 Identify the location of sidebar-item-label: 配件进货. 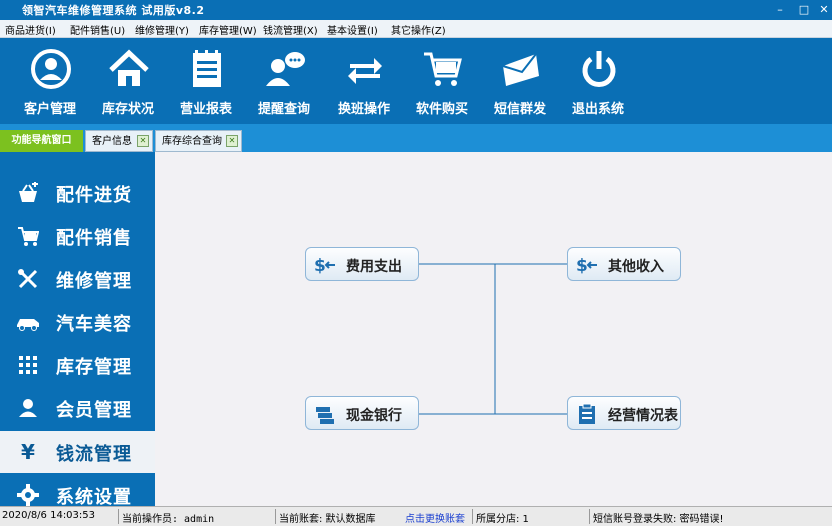
(94, 195).